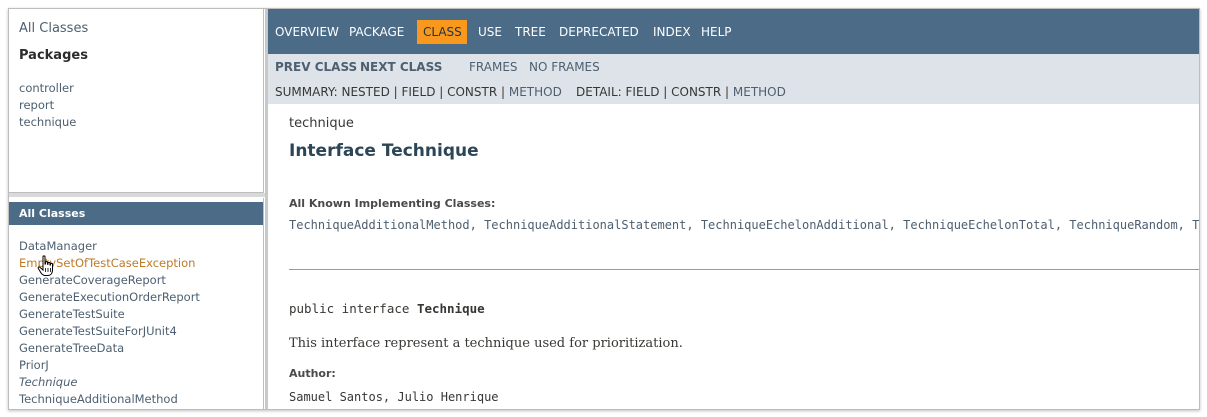  I want to click on nav-class-label: CLASS, so click(442, 32).